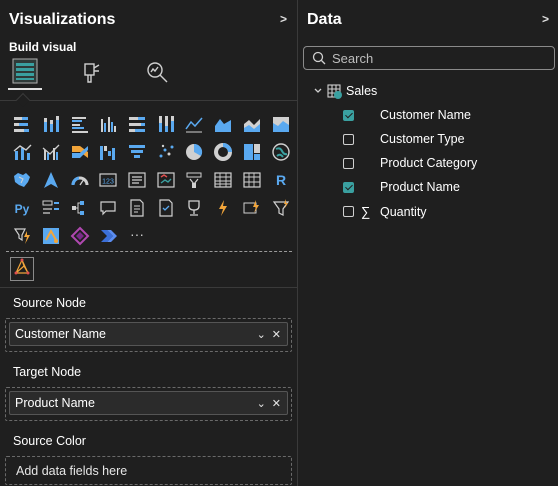  Describe the element at coordinates (91, 74) in the screenshot. I see `format-visual-tab` at that location.